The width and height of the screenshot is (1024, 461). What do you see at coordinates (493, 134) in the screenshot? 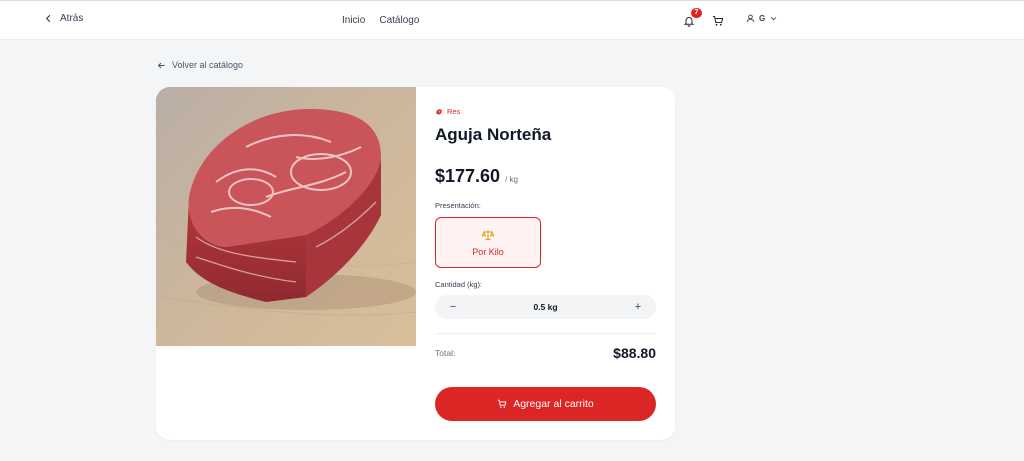
I see `product-title: Aguja Norteña` at bounding box center [493, 134].